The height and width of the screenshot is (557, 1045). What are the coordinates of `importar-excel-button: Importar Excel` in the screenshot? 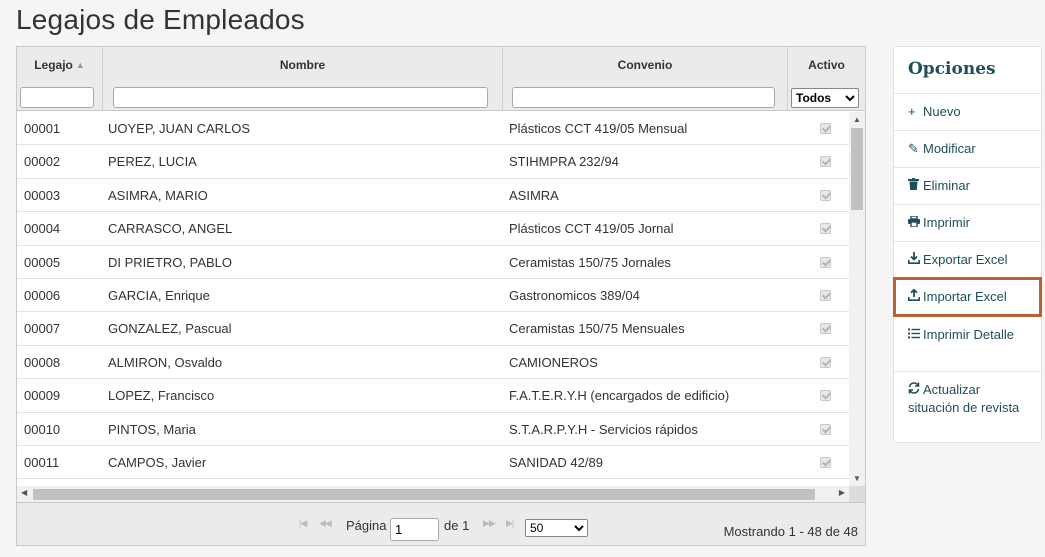 It's located at (967, 297).